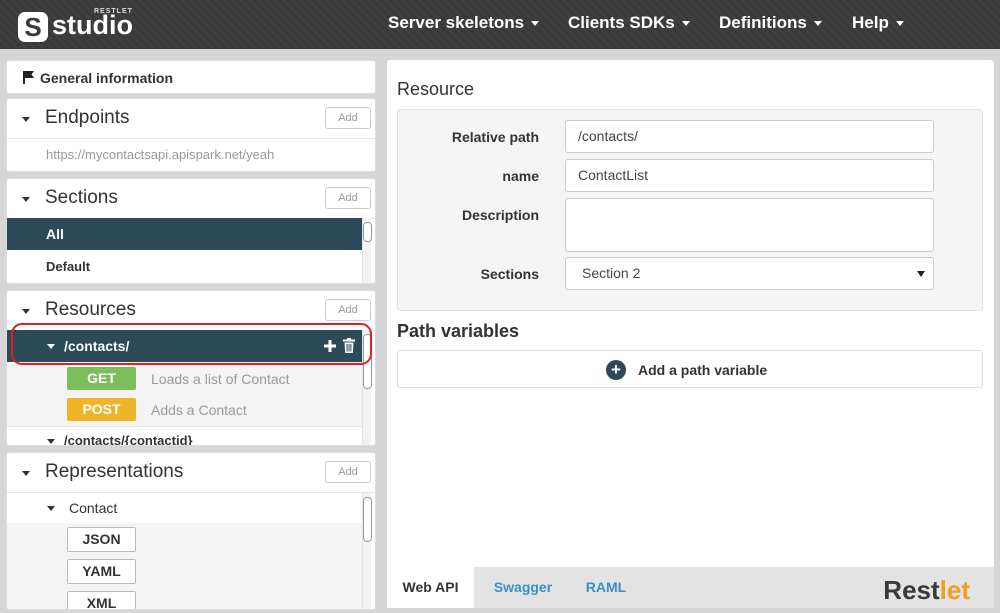  Describe the element at coordinates (185, 266) in the screenshot. I see `section-item-default: Default` at that location.